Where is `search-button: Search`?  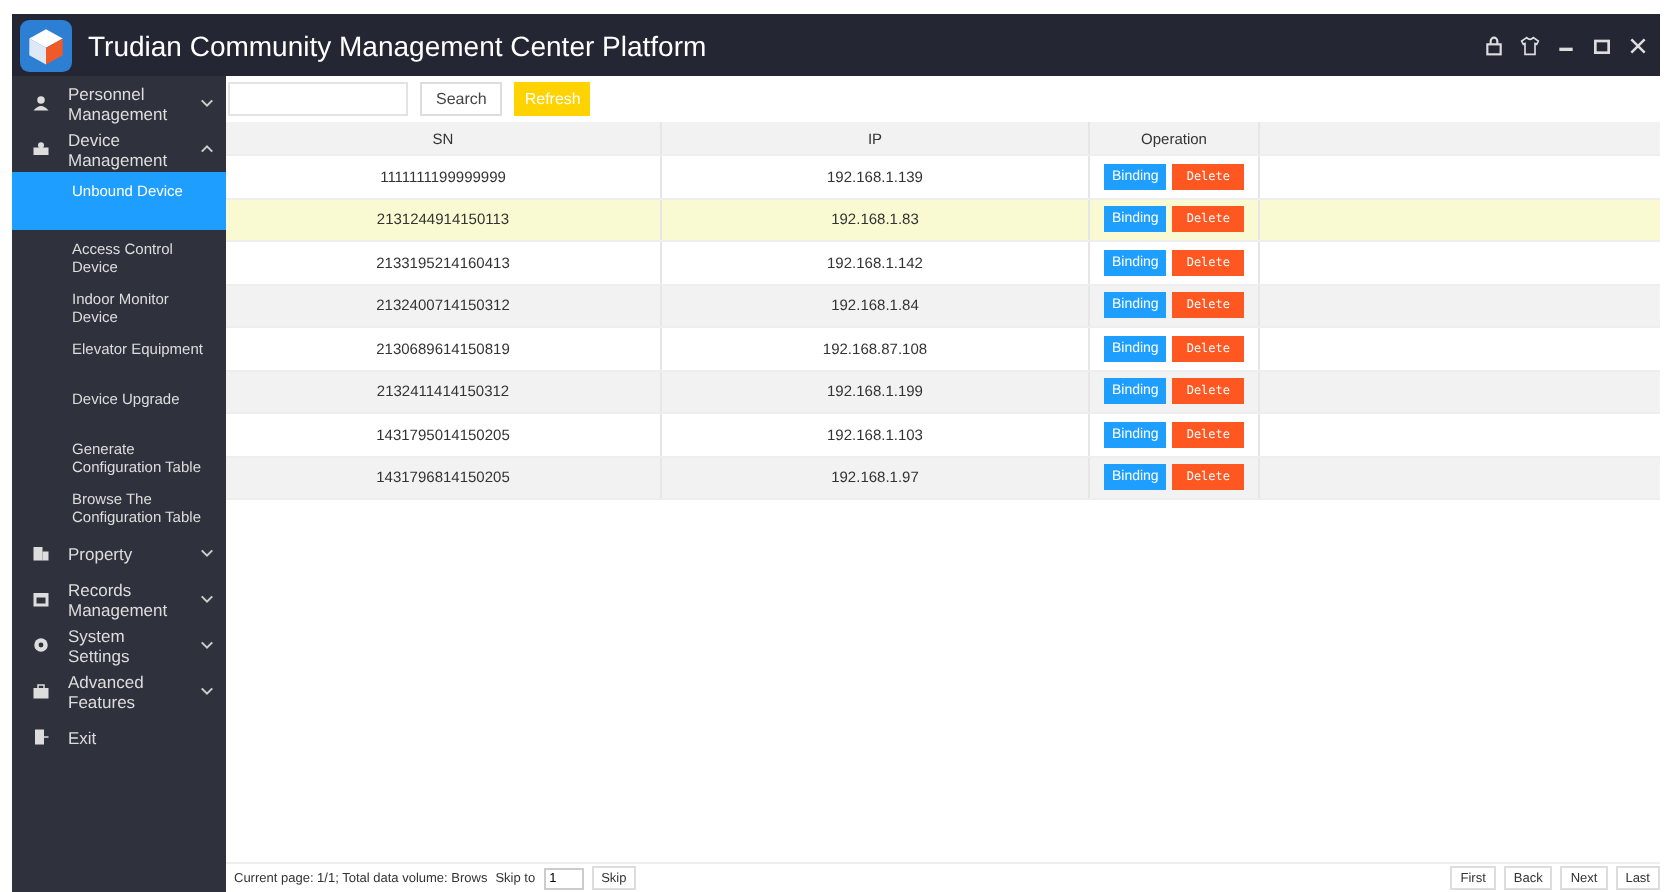
search-button: Search is located at coordinates (461, 99).